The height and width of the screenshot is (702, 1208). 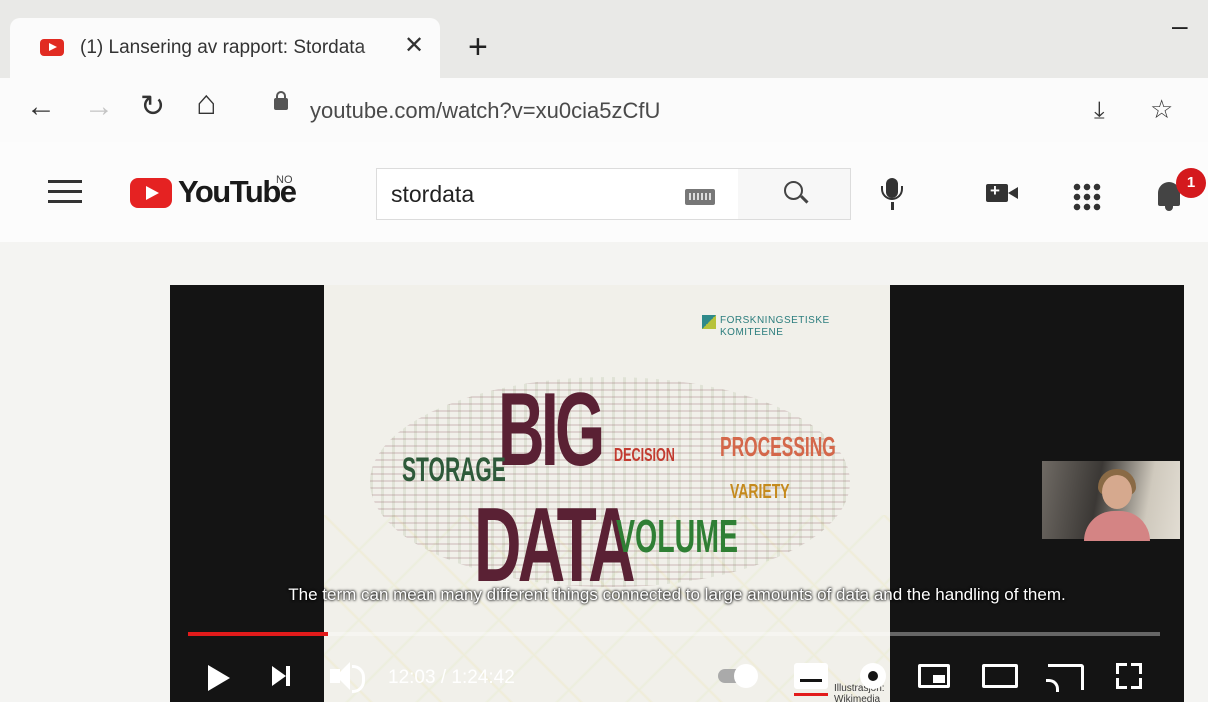 What do you see at coordinates (793, 190) in the screenshot?
I see `search-icon` at bounding box center [793, 190].